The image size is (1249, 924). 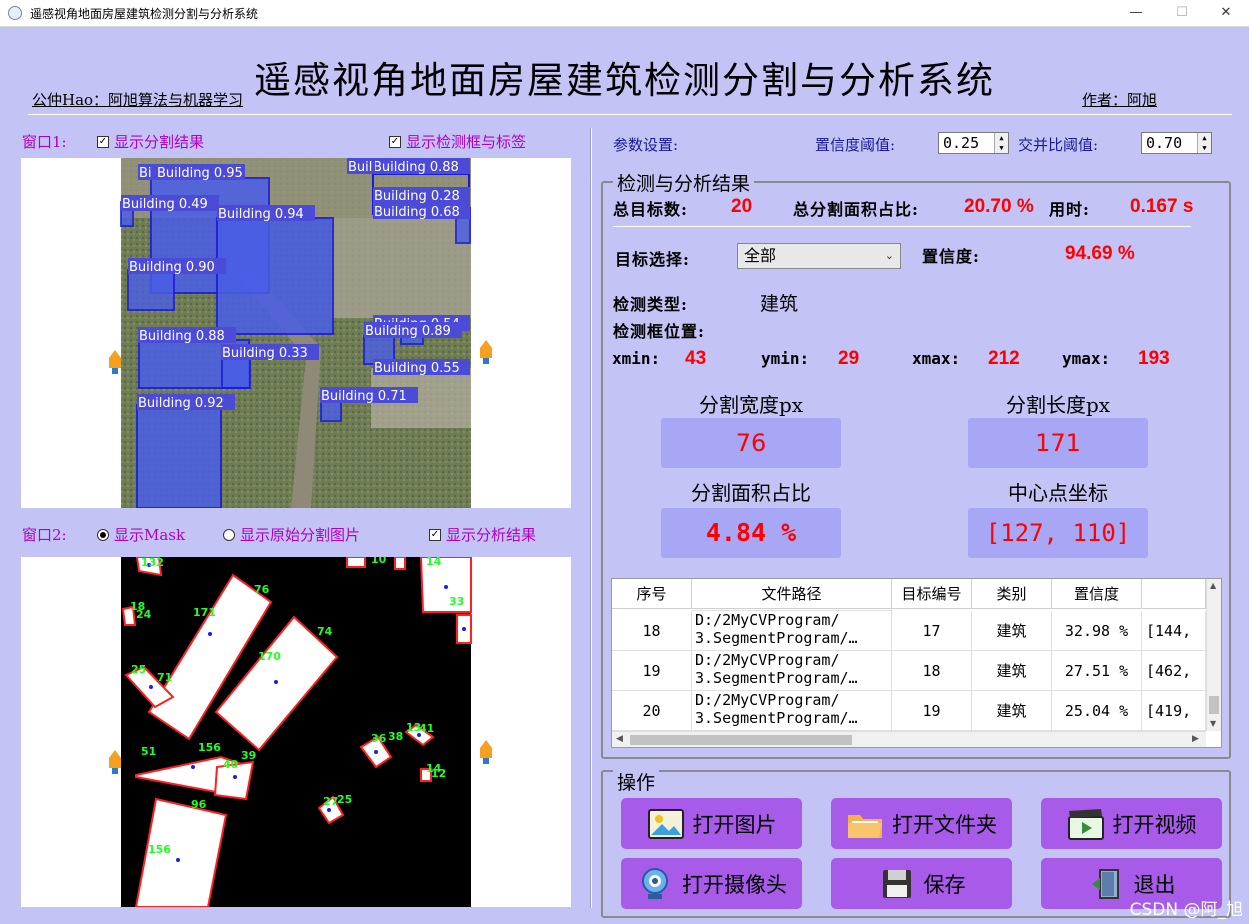 I want to click on title-bar: 遥感视角地面房屋建筑检测分割与分析系统 — ☐ ✕, so click(x=624, y=13).